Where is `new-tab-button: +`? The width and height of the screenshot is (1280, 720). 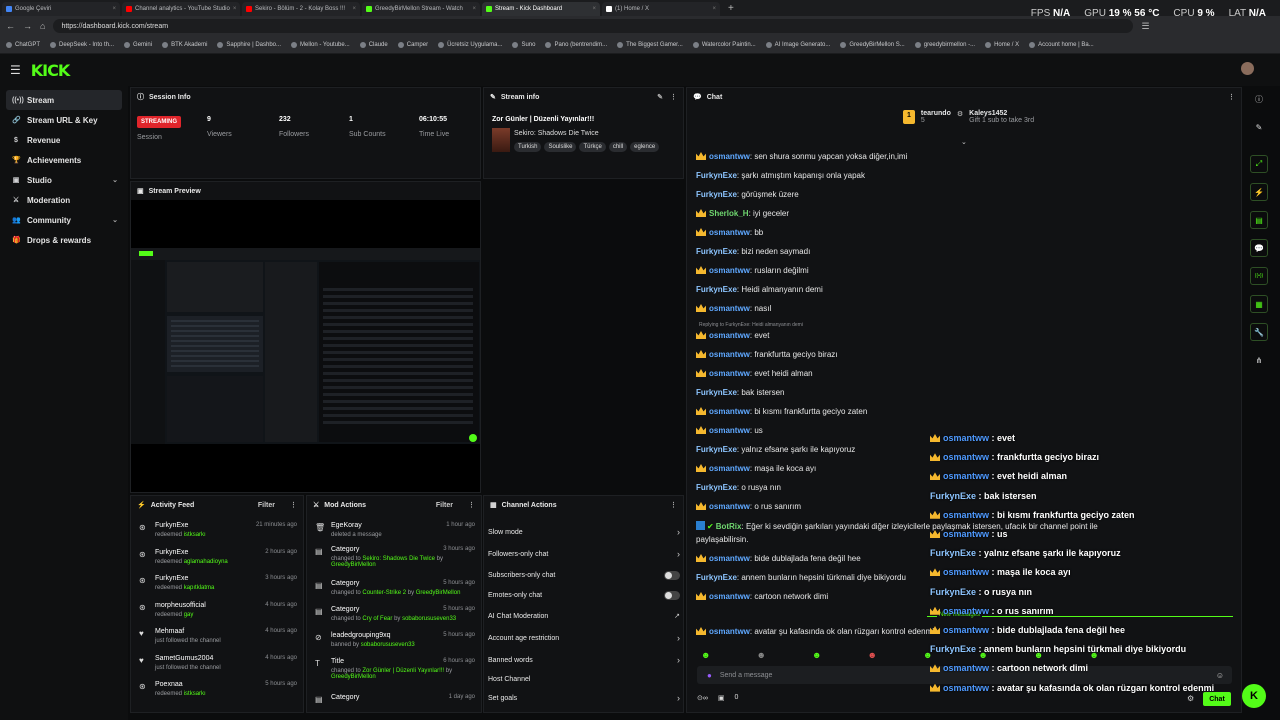 new-tab-button: + is located at coordinates (731, 8).